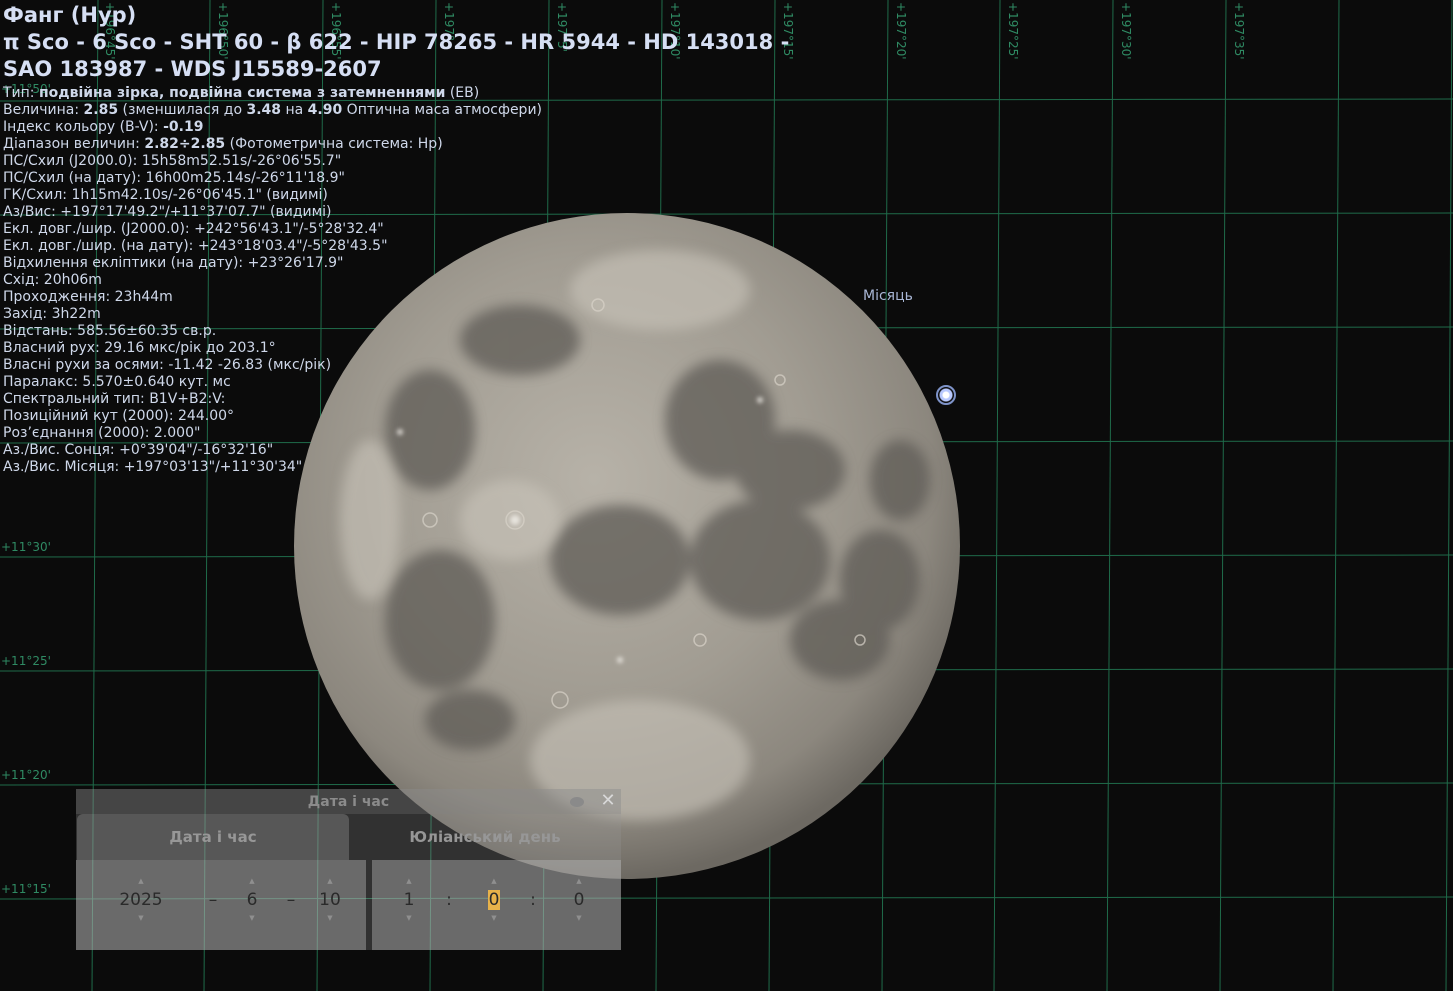  I want to click on year-up-icon: ▲, so click(141, 881).